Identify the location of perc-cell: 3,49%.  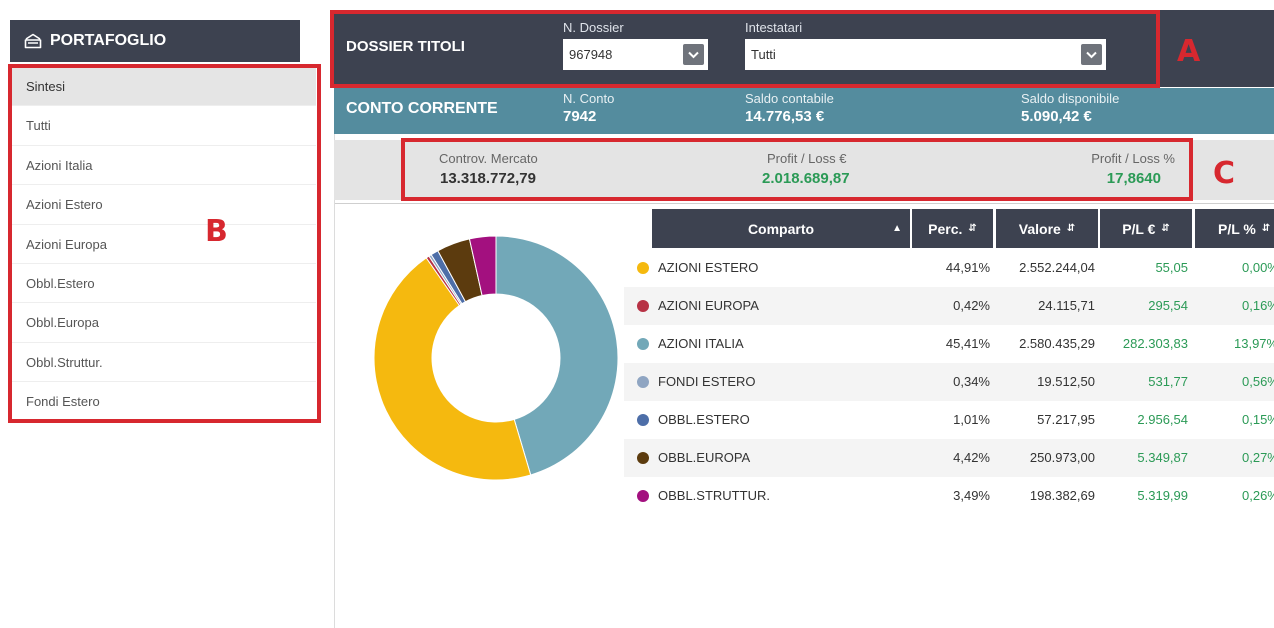
(971, 495).